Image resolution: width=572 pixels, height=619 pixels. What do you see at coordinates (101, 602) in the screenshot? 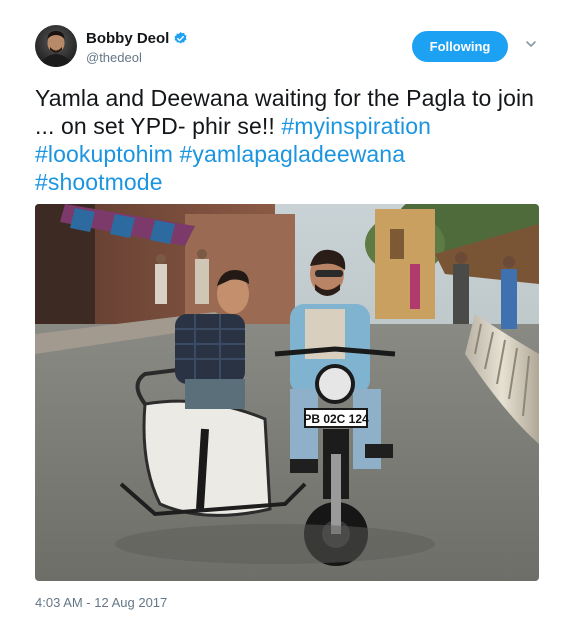
I see `tweet-timestamp: 4:03 AM - 12 Aug 2017` at bounding box center [101, 602].